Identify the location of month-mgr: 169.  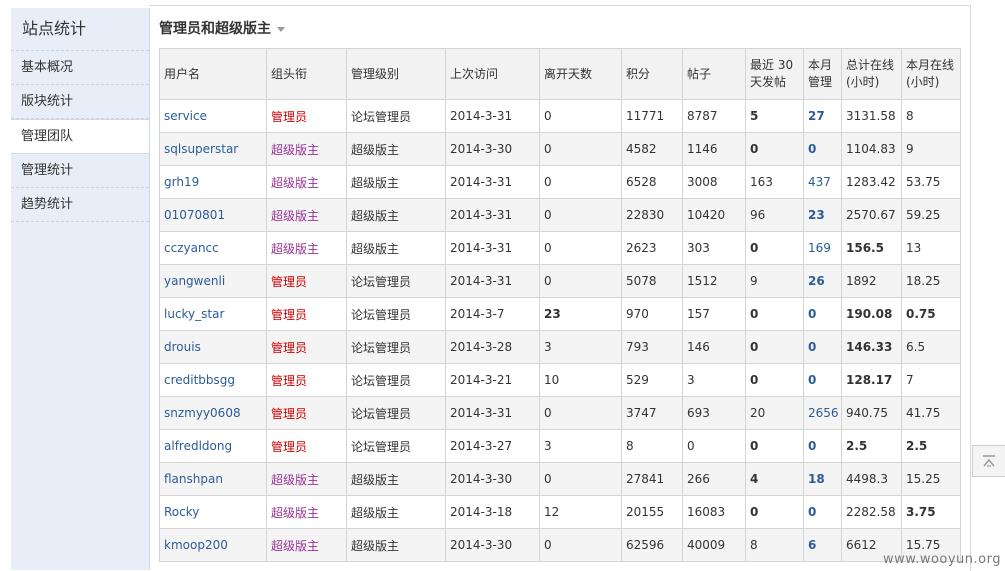
(819, 248).